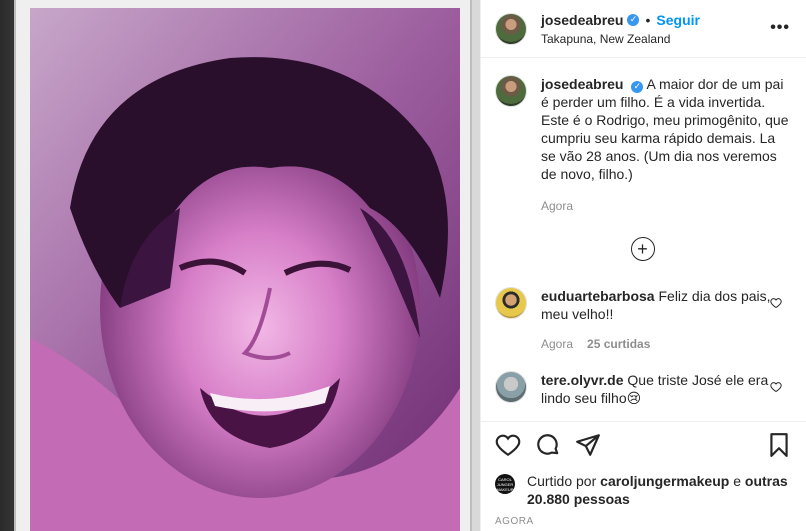 The height and width of the screenshot is (531, 806). I want to click on comment-likes: 25 curtidas, so click(618, 344).